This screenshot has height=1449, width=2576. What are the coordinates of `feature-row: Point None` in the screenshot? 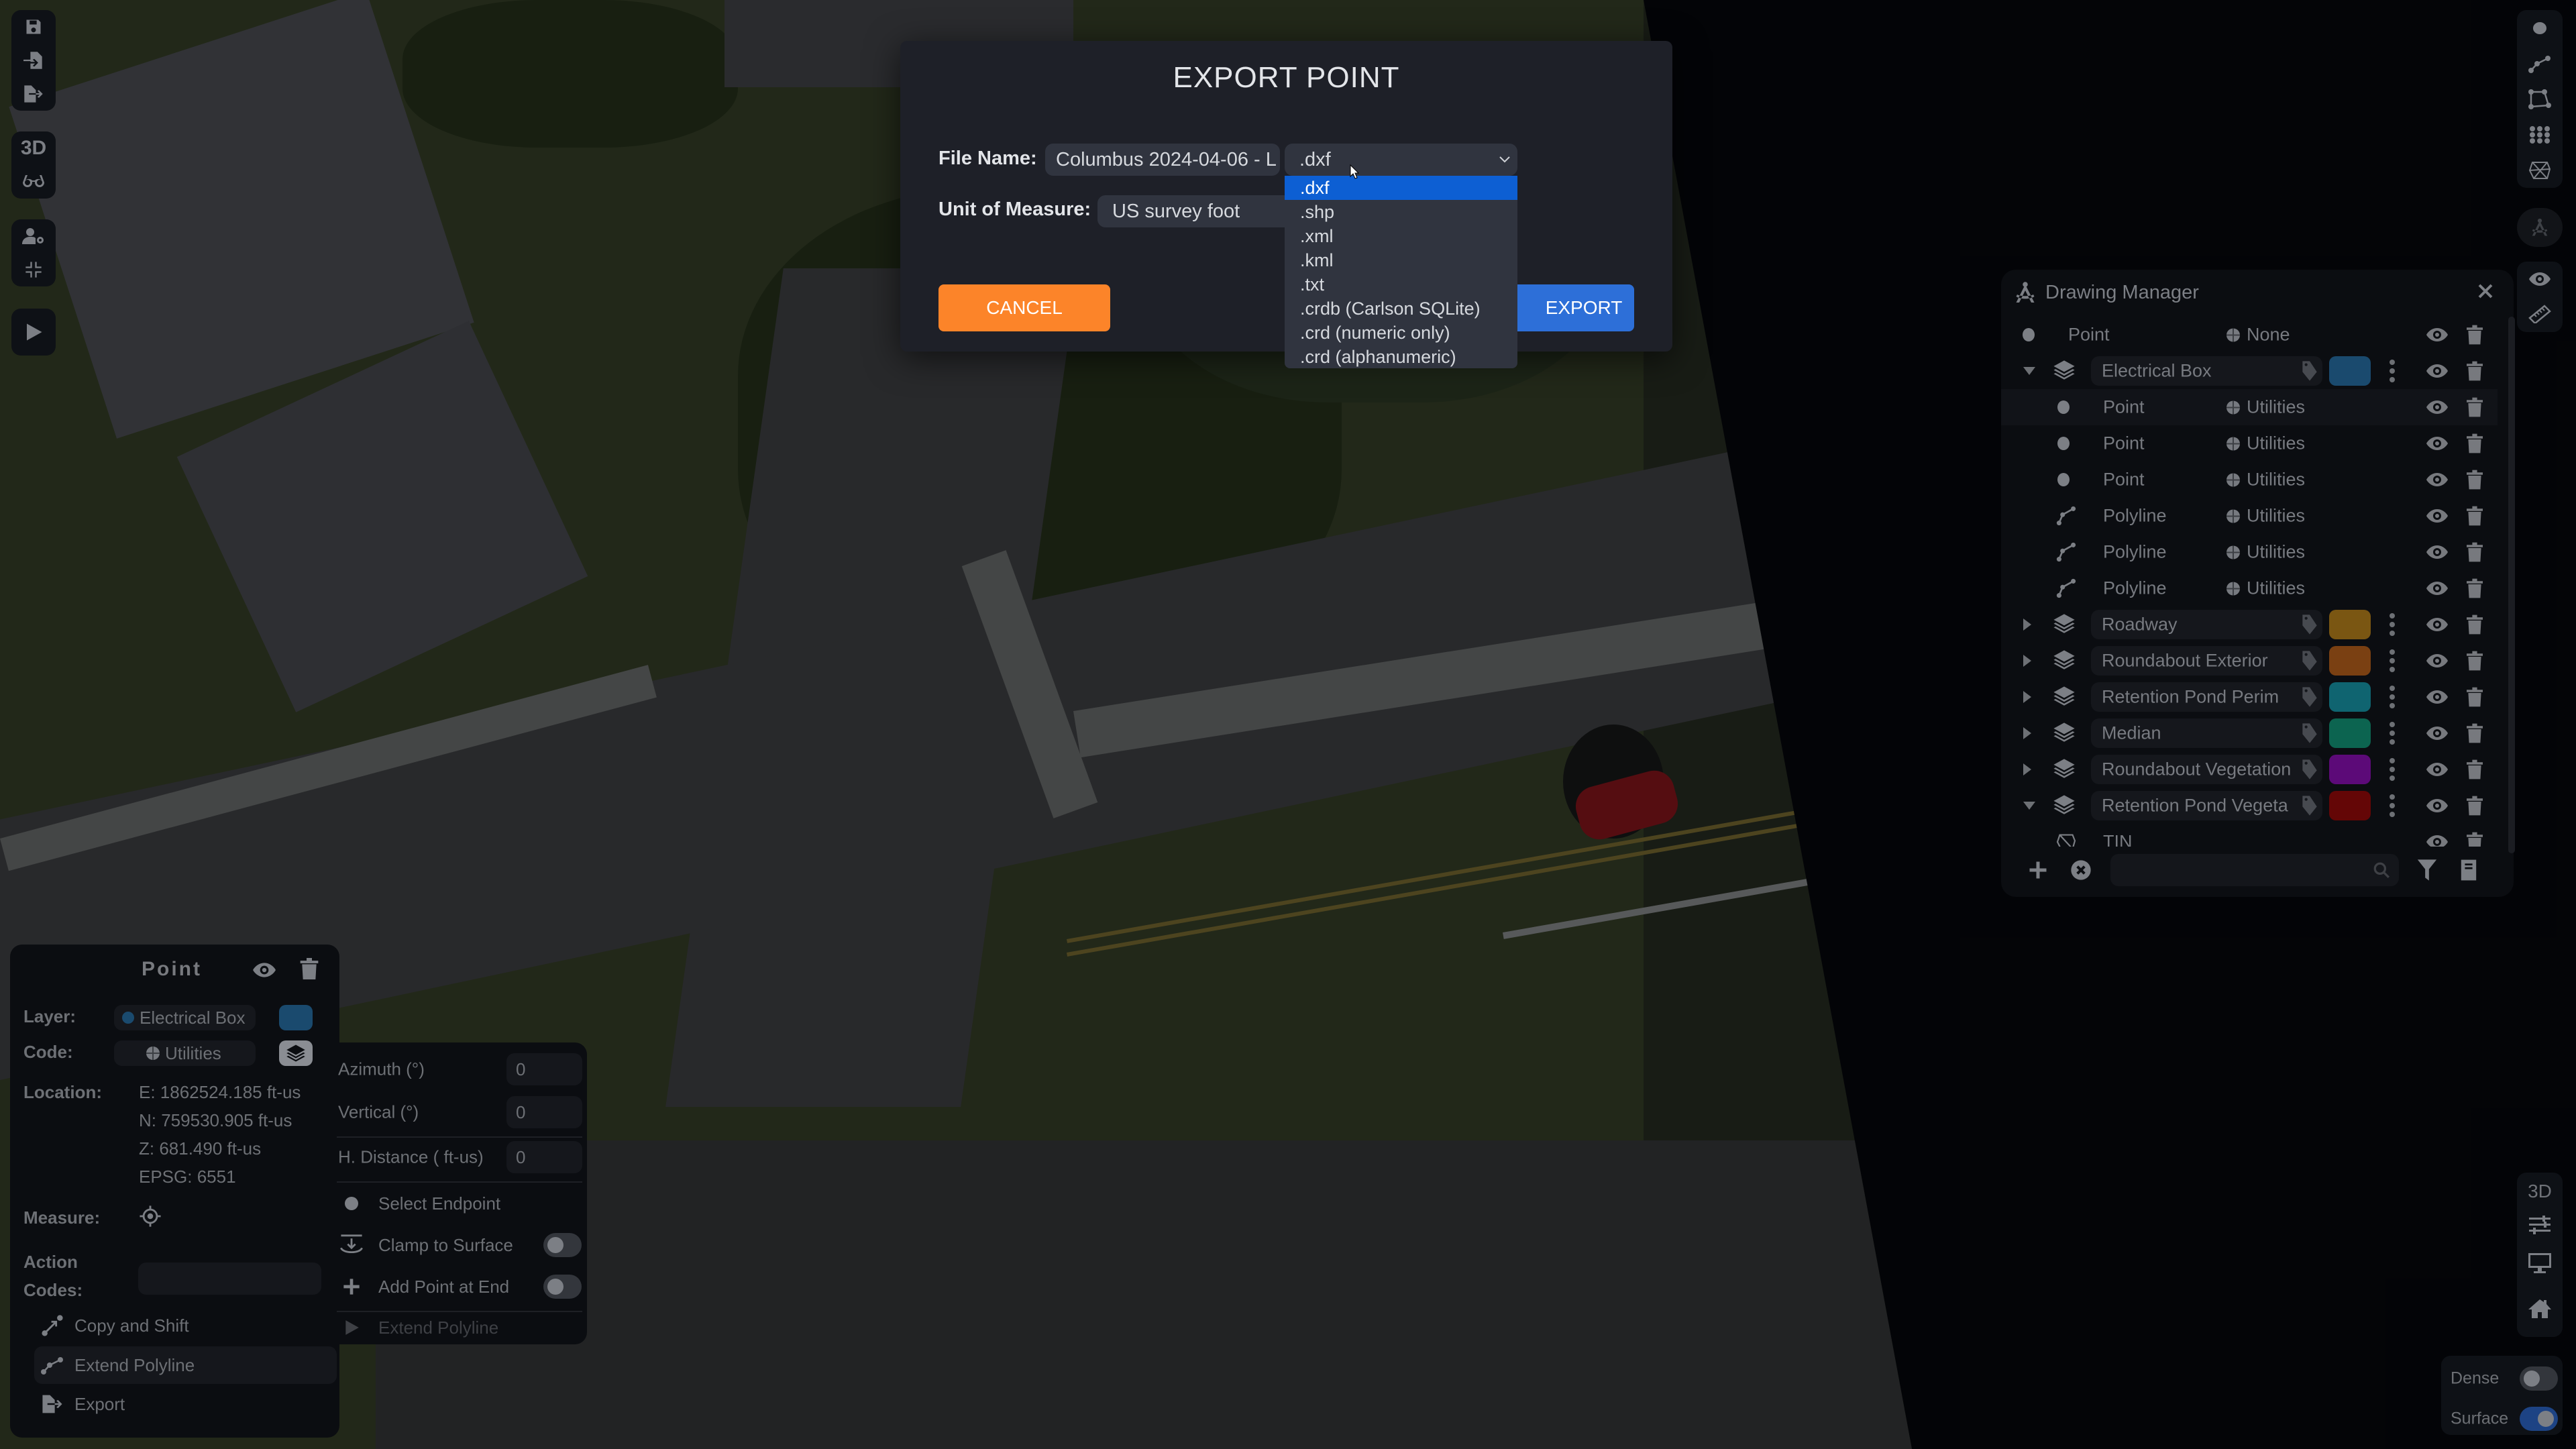 It's located at (2249, 335).